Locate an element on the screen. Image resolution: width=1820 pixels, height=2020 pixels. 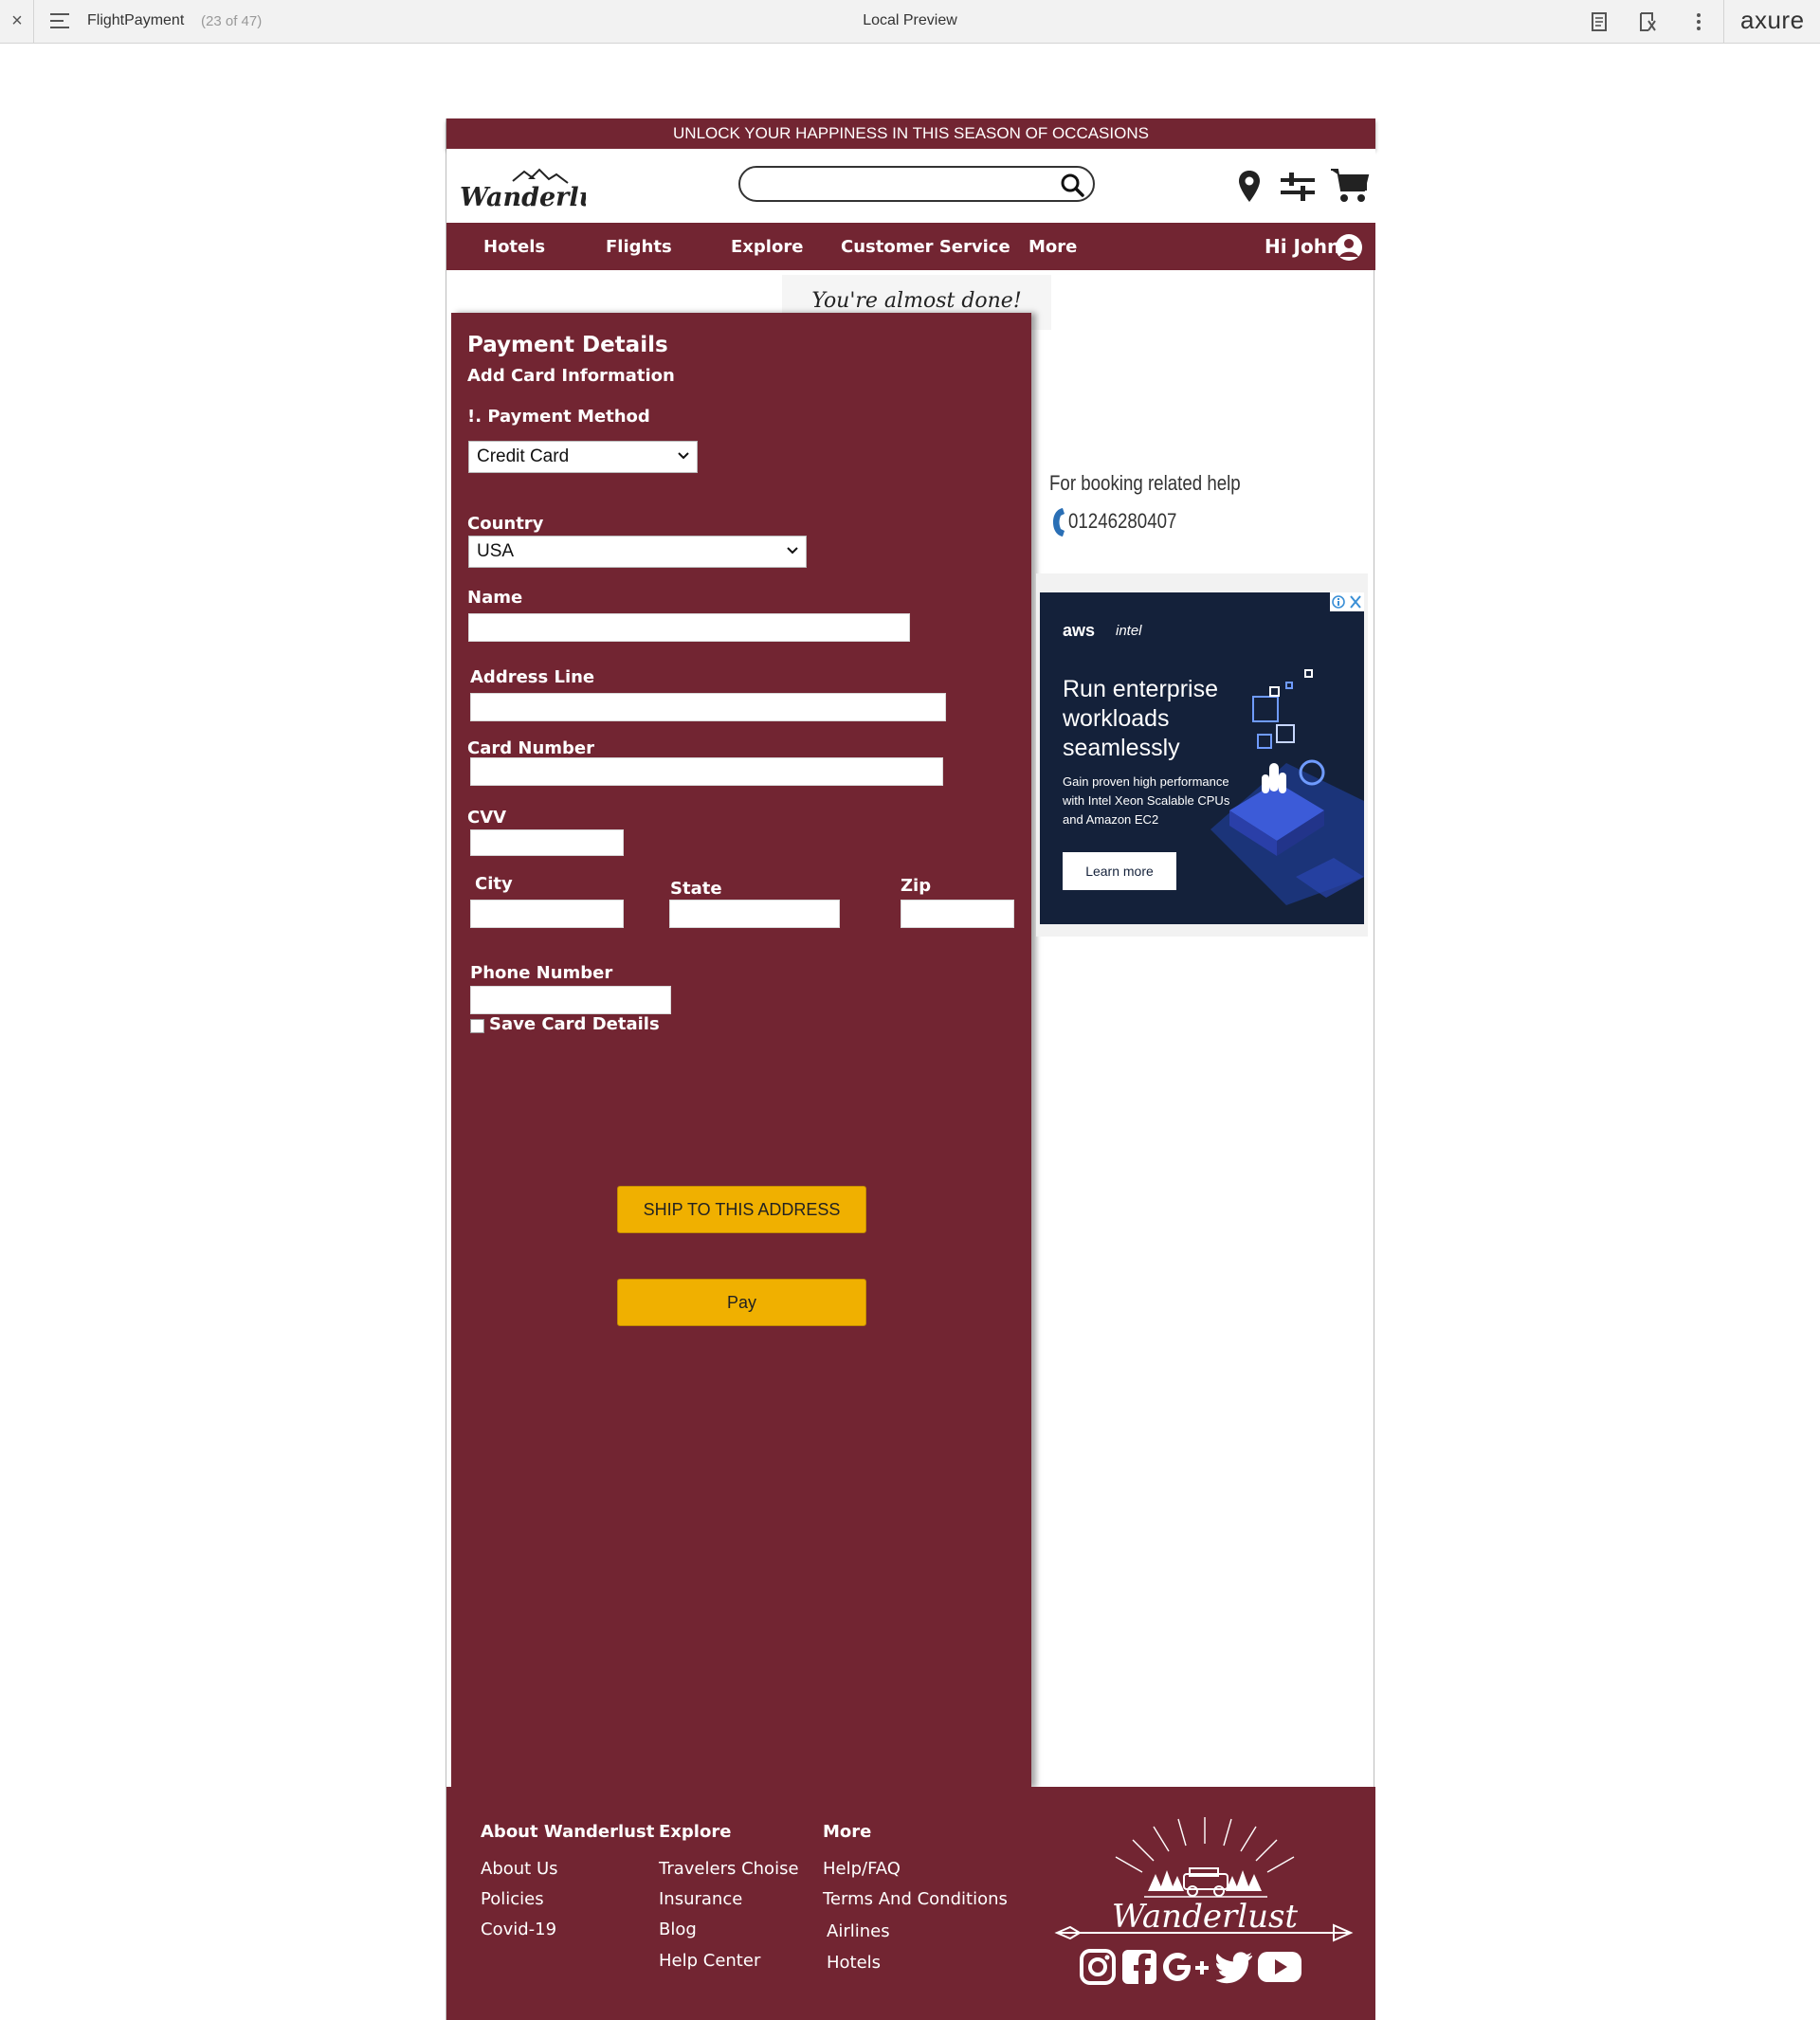
state-input is located at coordinates (754, 914).